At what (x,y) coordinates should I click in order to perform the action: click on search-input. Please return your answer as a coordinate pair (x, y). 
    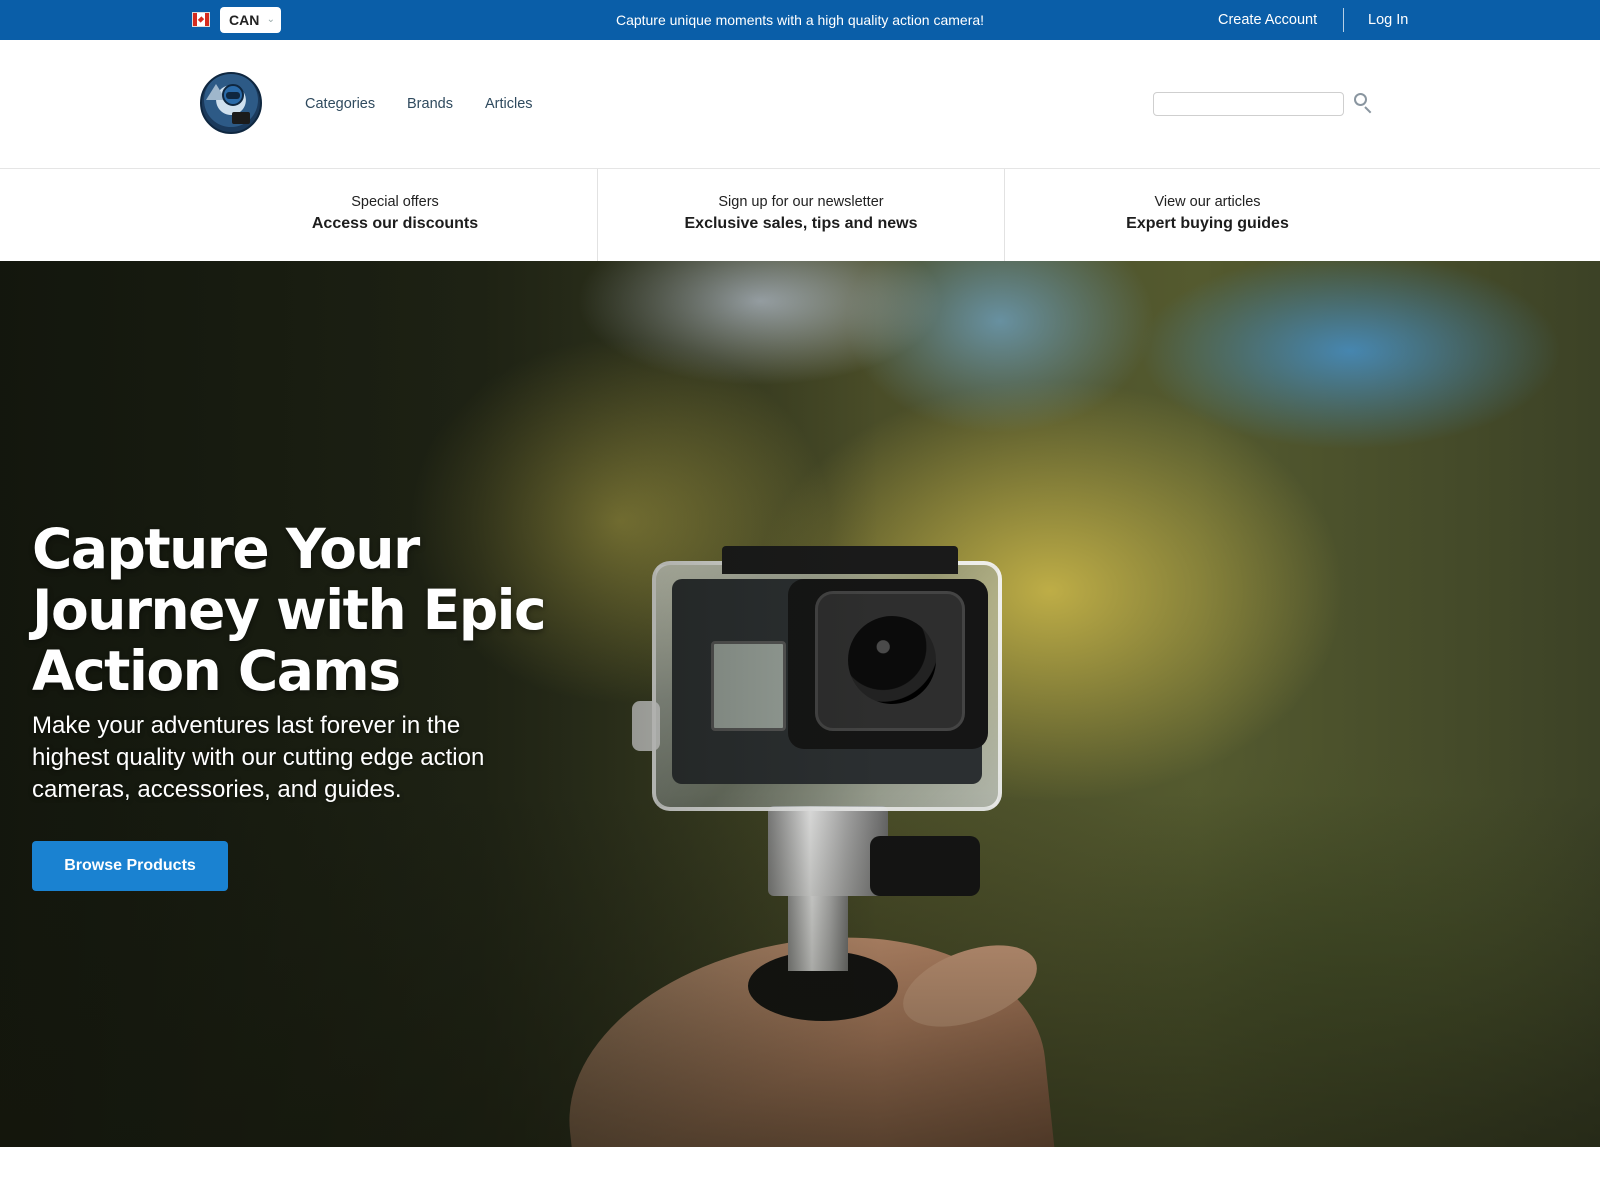
    Looking at the image, I should click on (1248, 104).